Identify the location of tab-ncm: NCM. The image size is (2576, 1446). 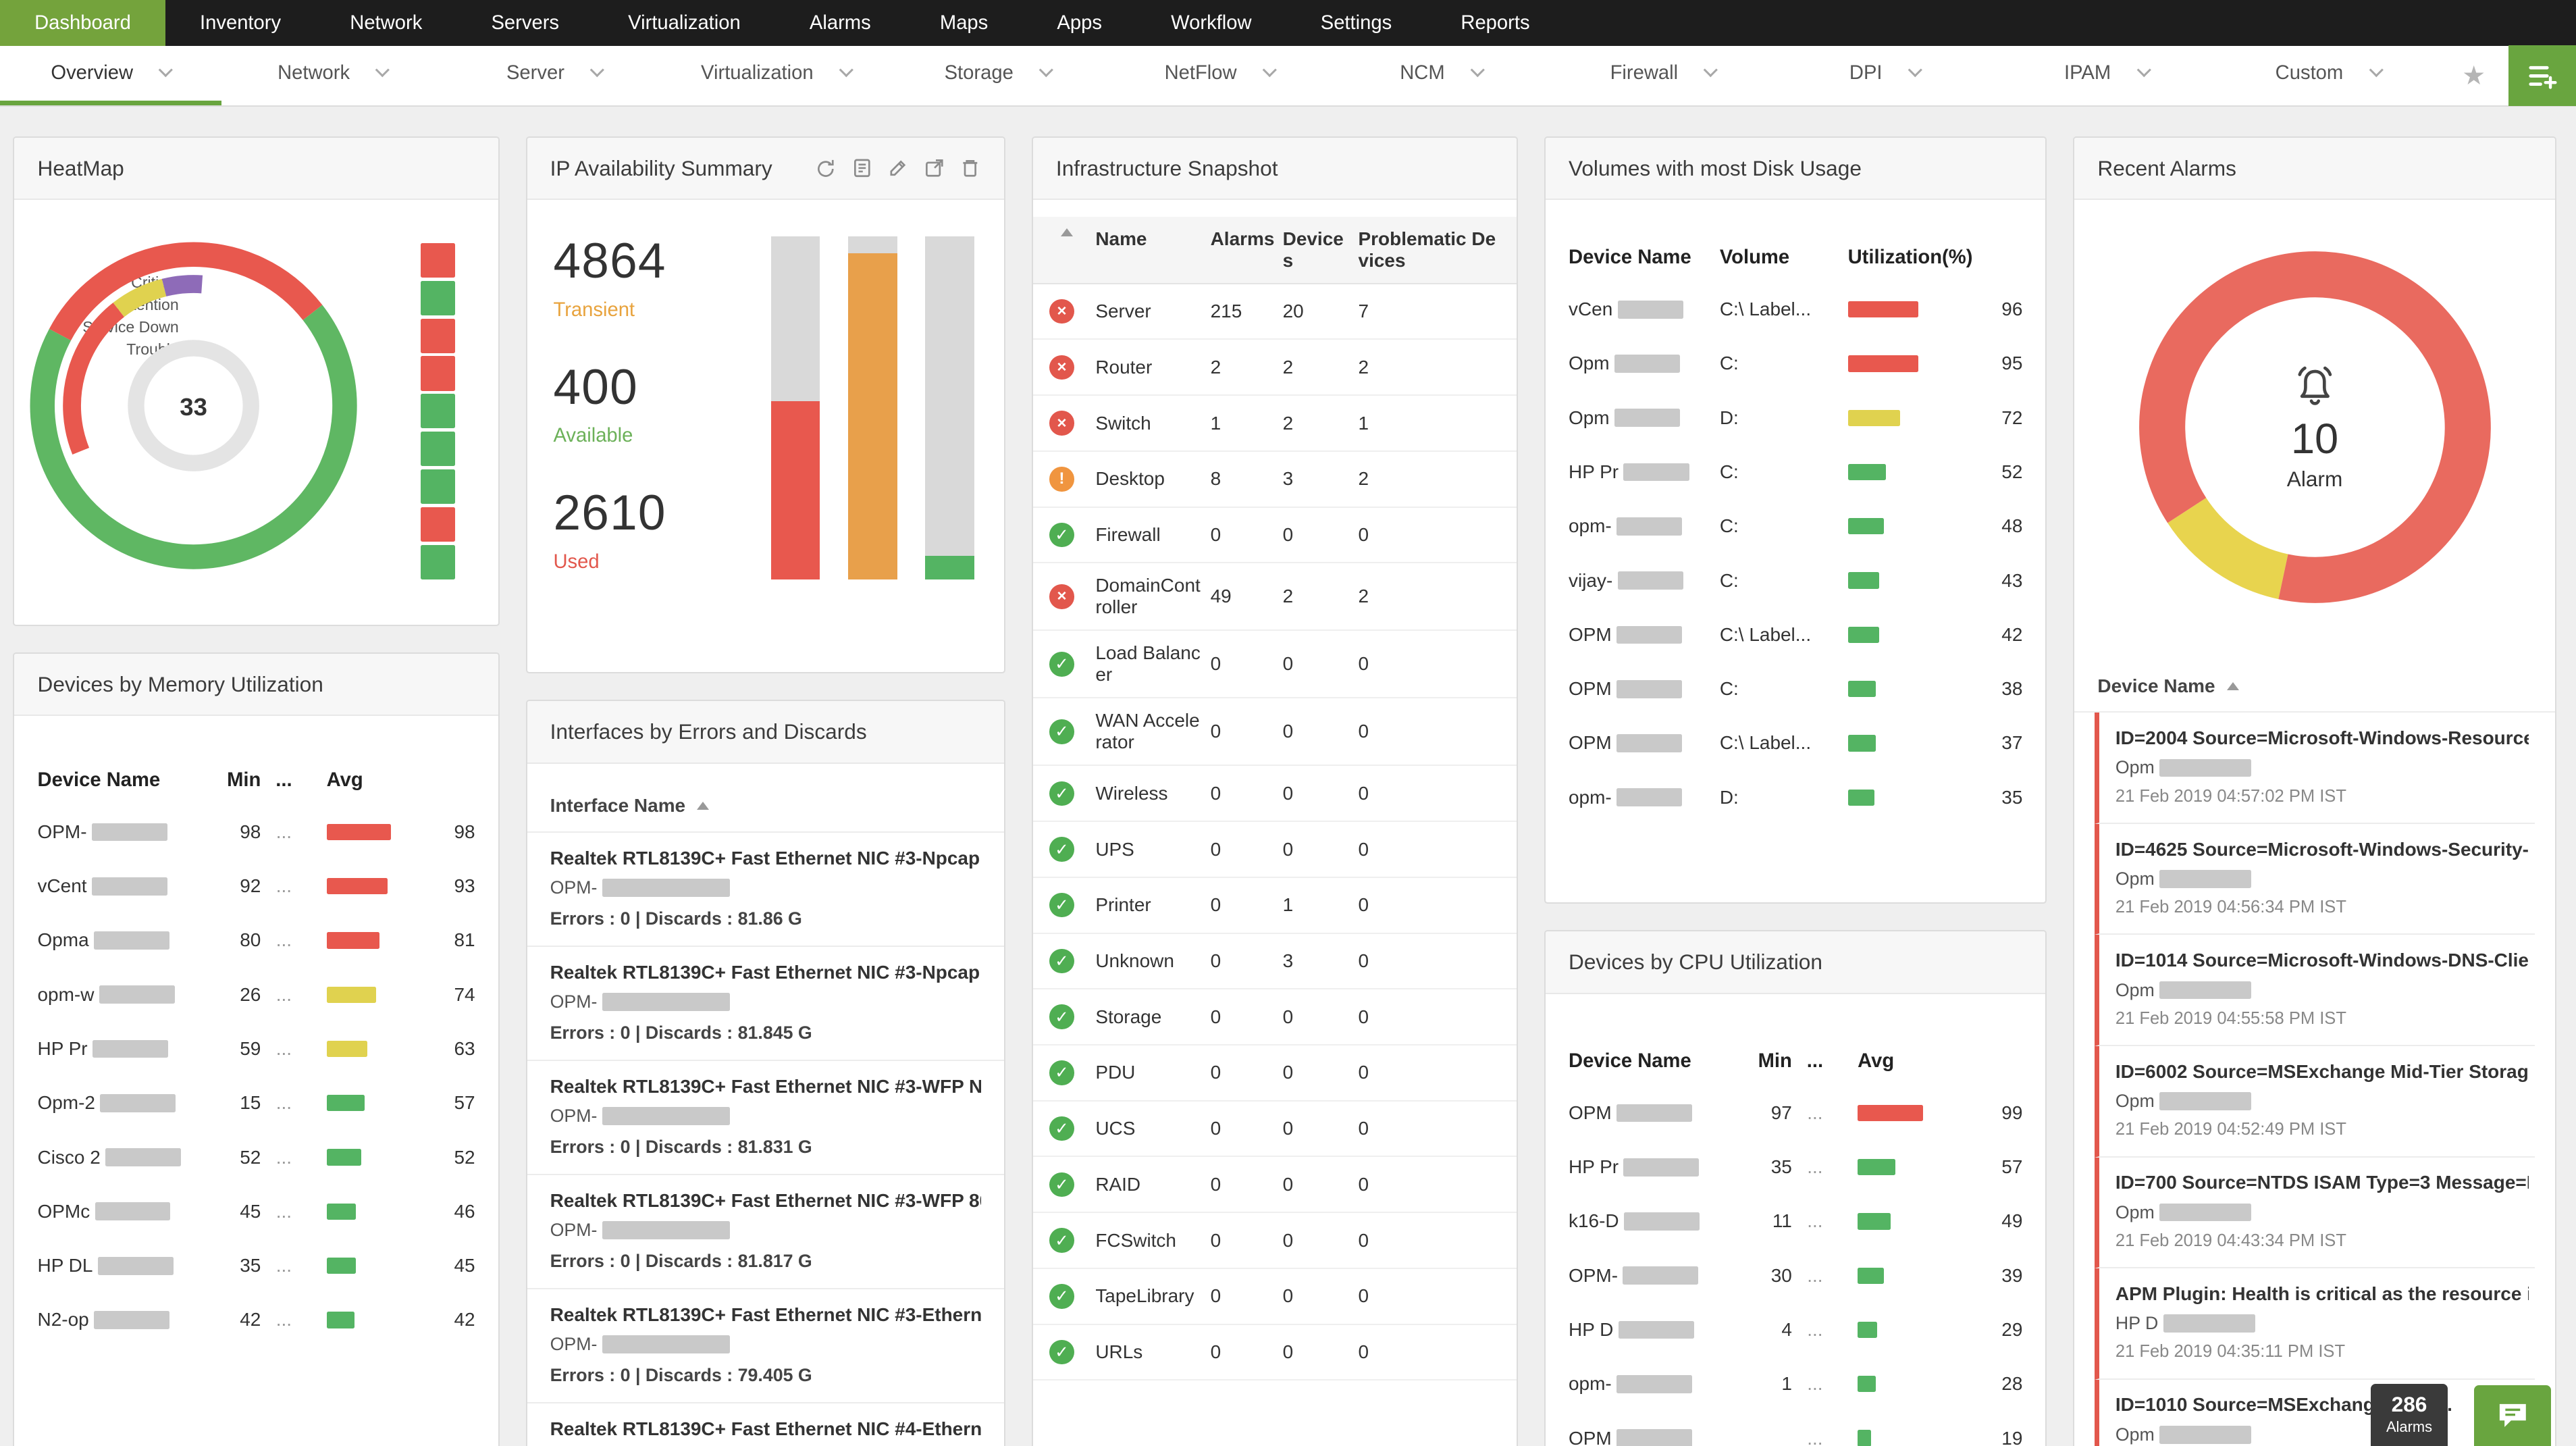
(1441, 75).